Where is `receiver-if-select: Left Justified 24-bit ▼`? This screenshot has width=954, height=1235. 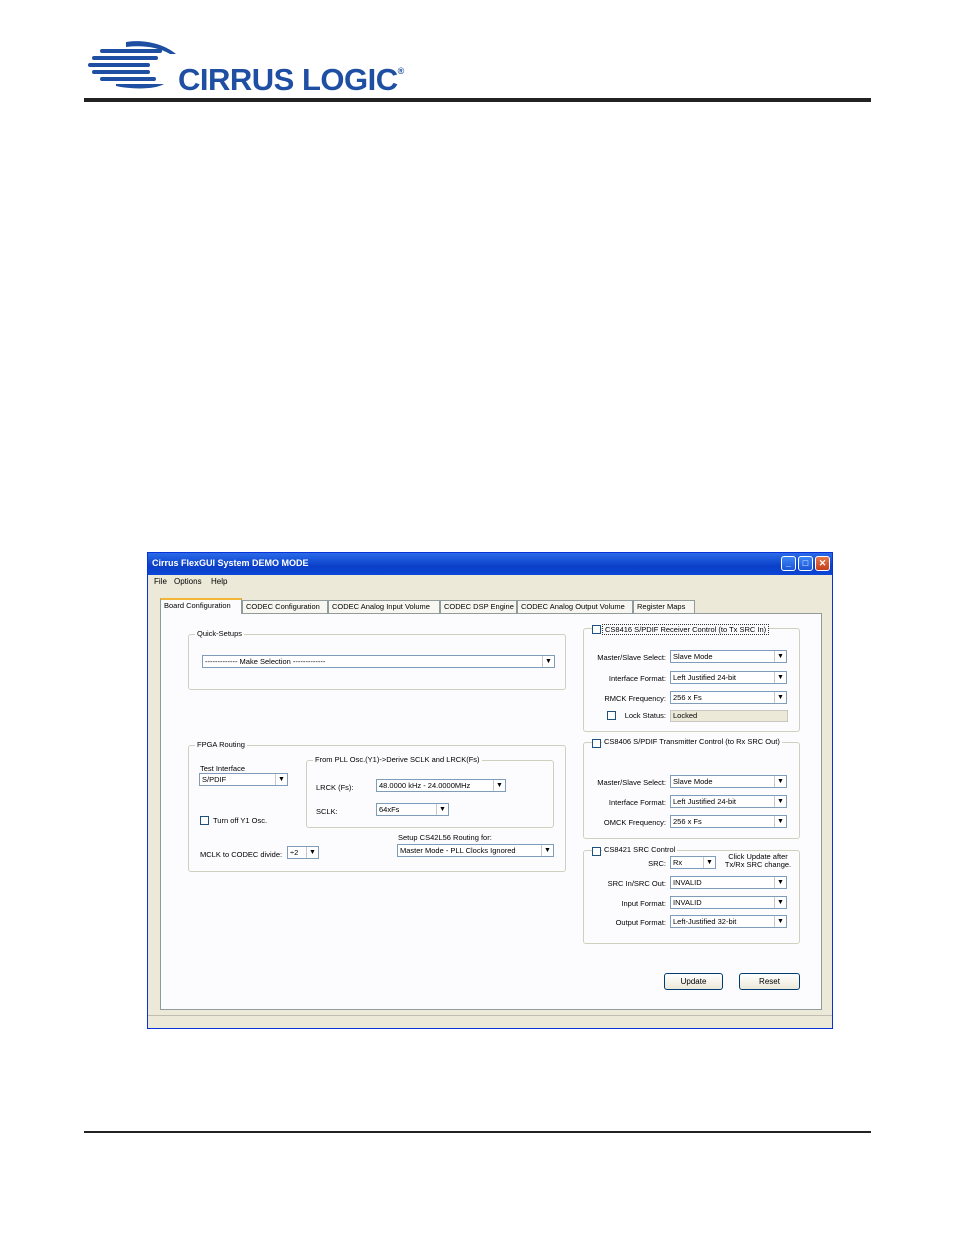
receiver-if-select: Left Justified 24-bit ▼ is located at coordinates (728, 677).